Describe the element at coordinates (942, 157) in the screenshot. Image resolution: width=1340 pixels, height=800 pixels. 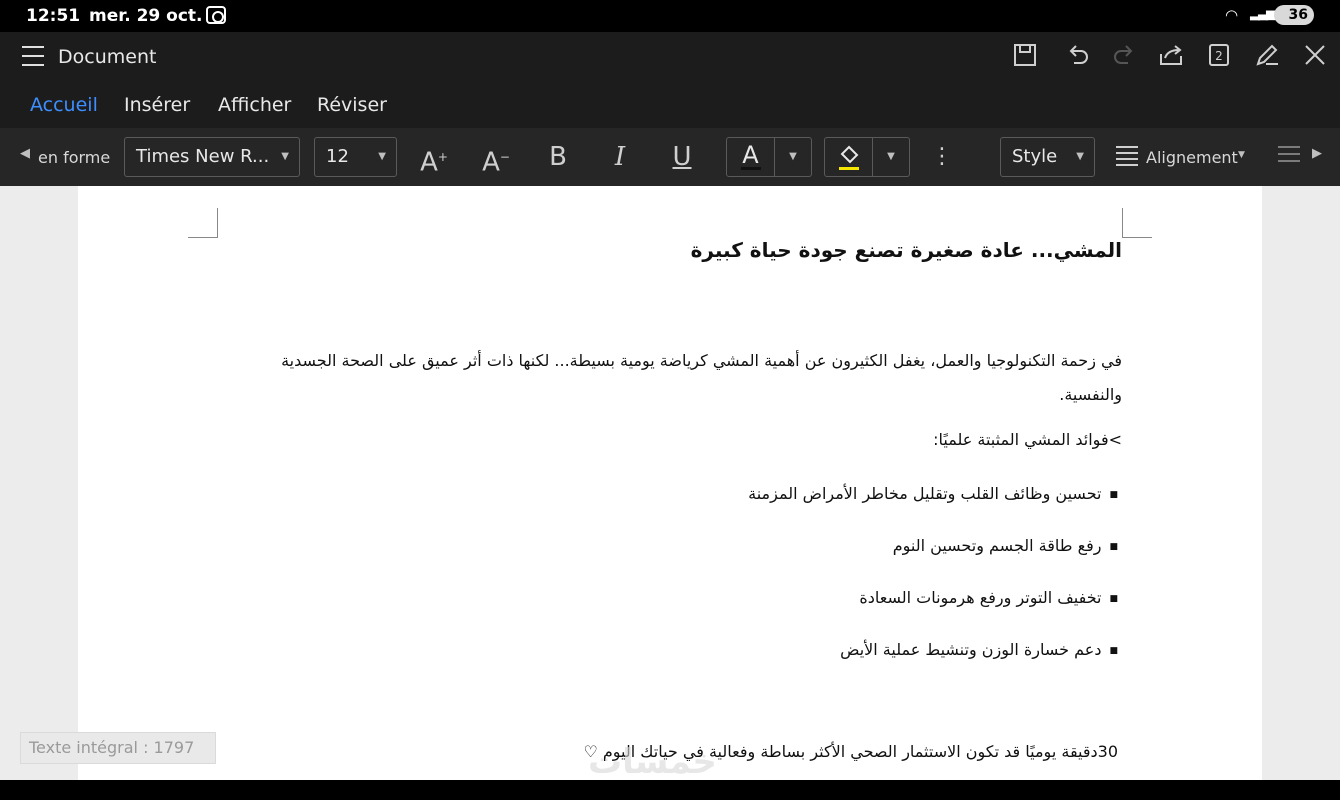
I see `more-options-icon: ⋮` at that location.